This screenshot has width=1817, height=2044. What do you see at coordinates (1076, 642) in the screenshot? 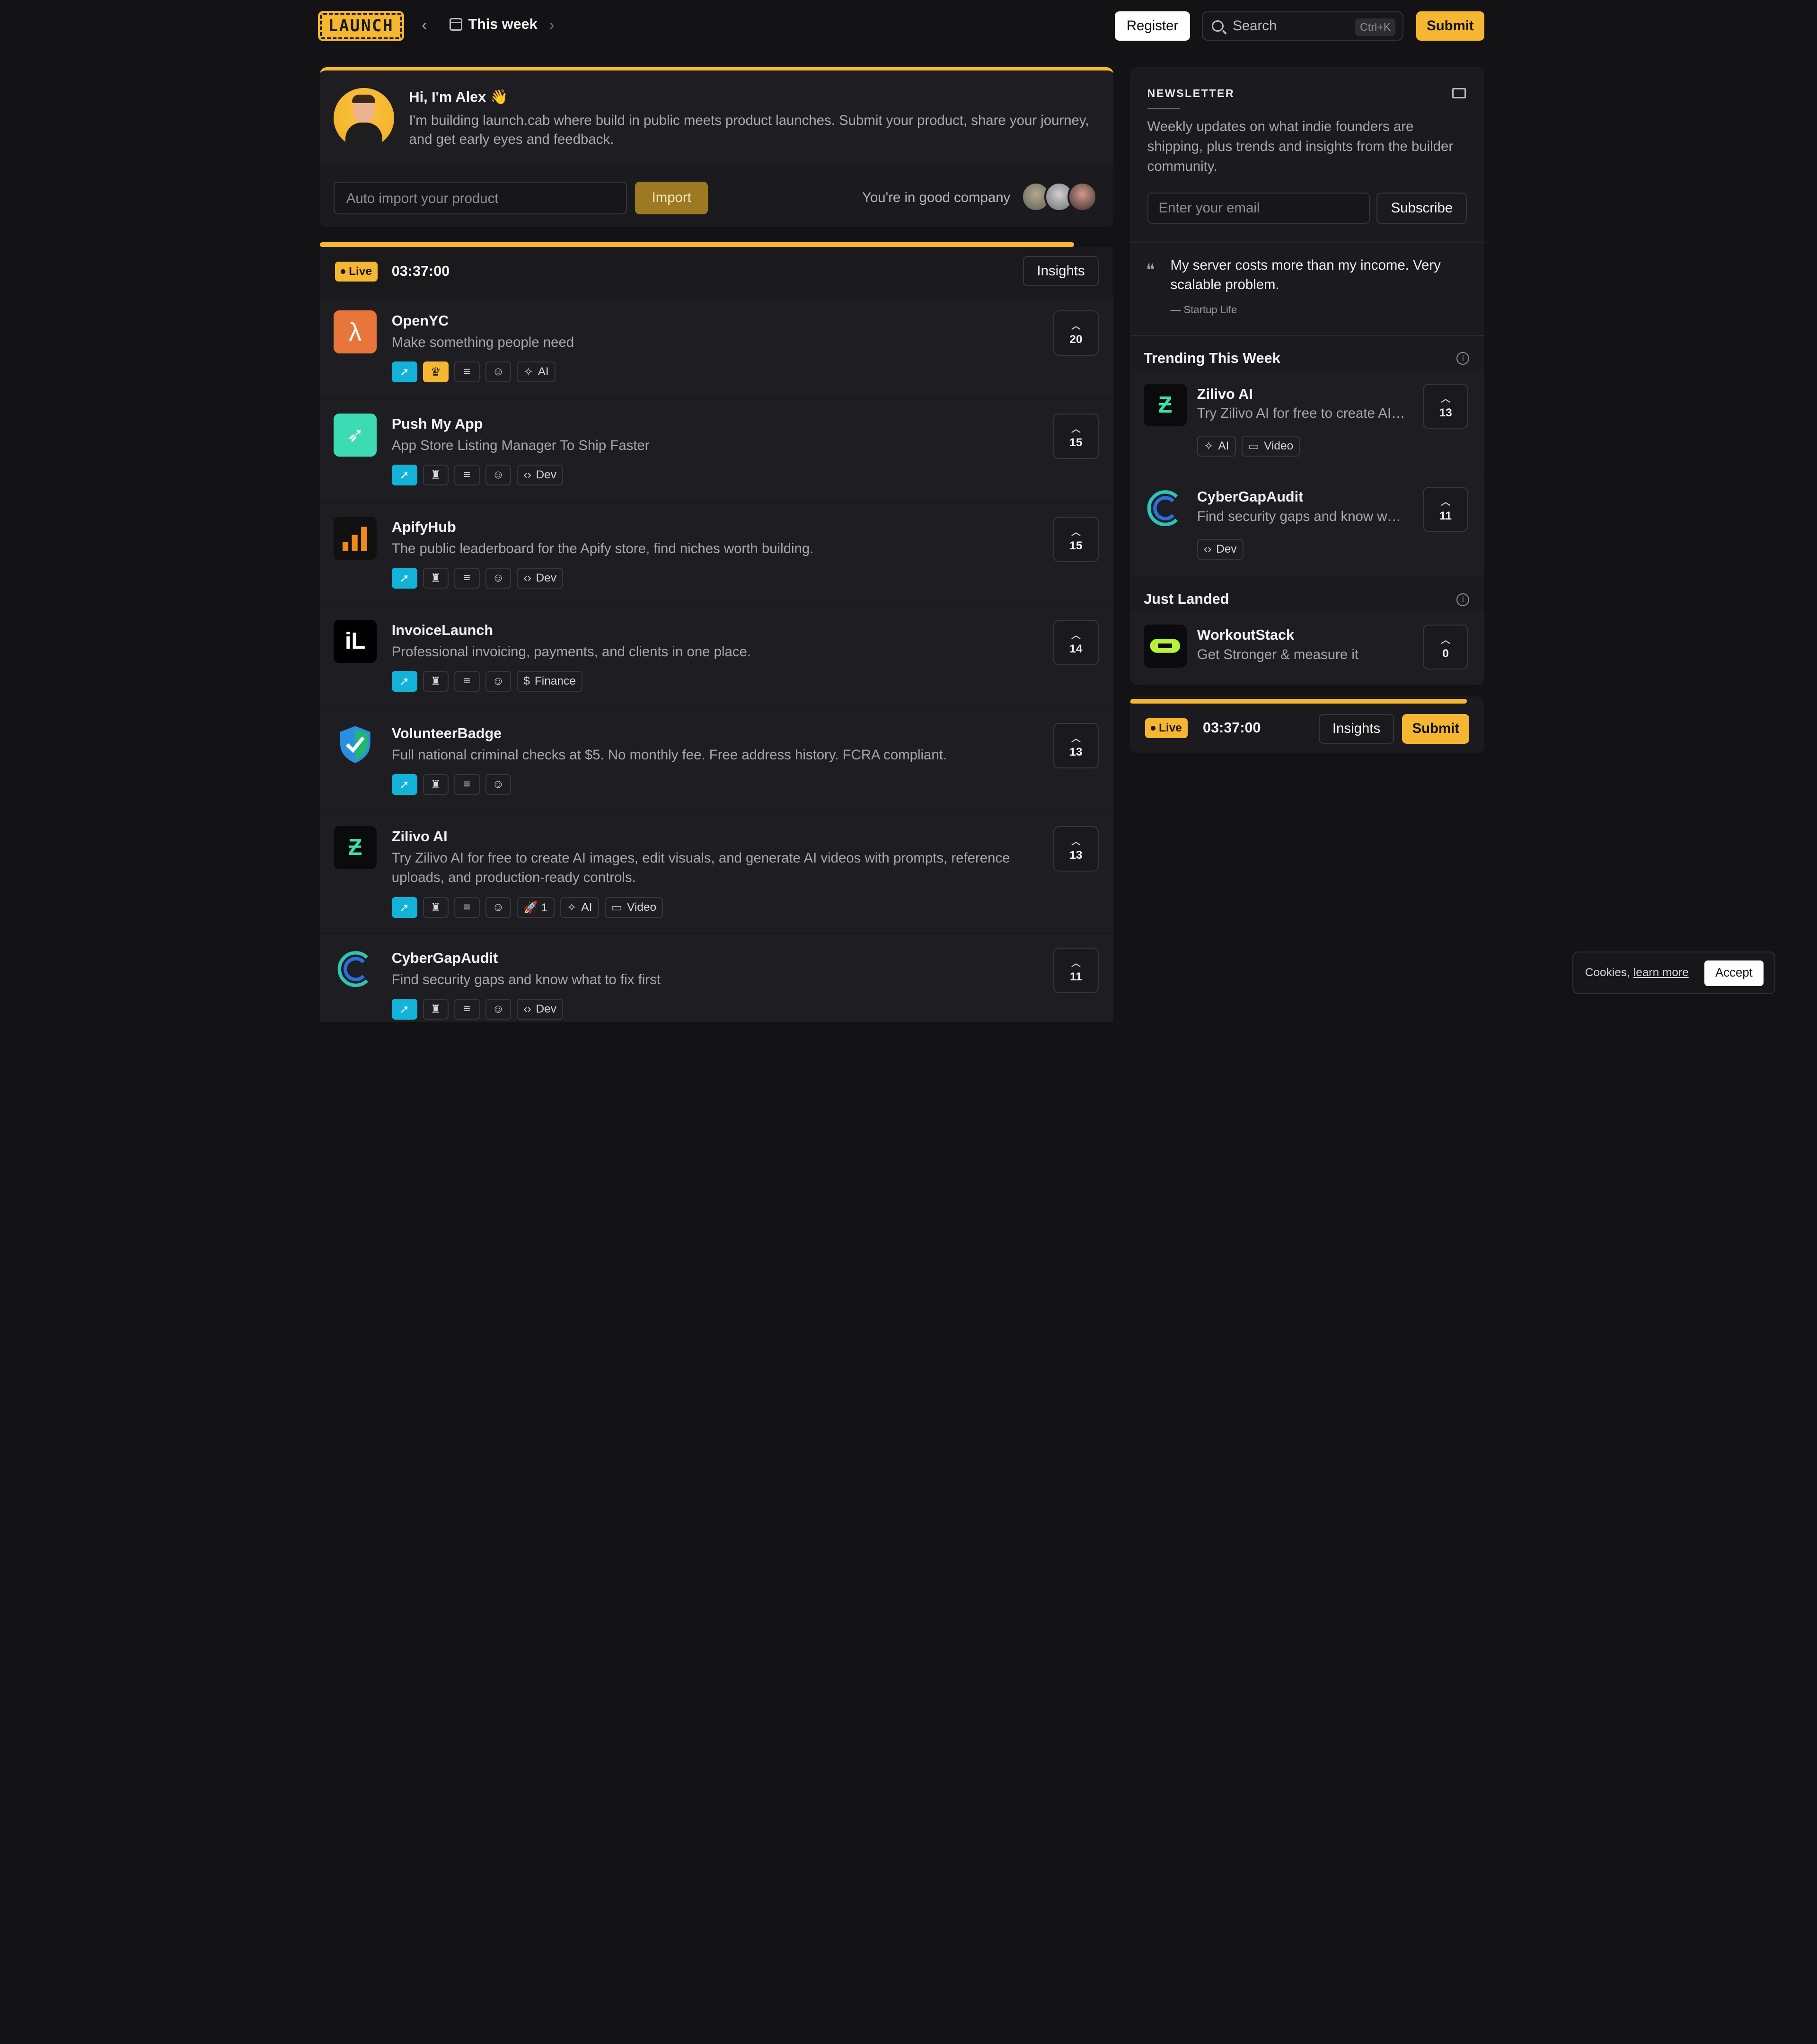
I see `upvote-button: ︿ 14` at bounding box center [1076, 642].